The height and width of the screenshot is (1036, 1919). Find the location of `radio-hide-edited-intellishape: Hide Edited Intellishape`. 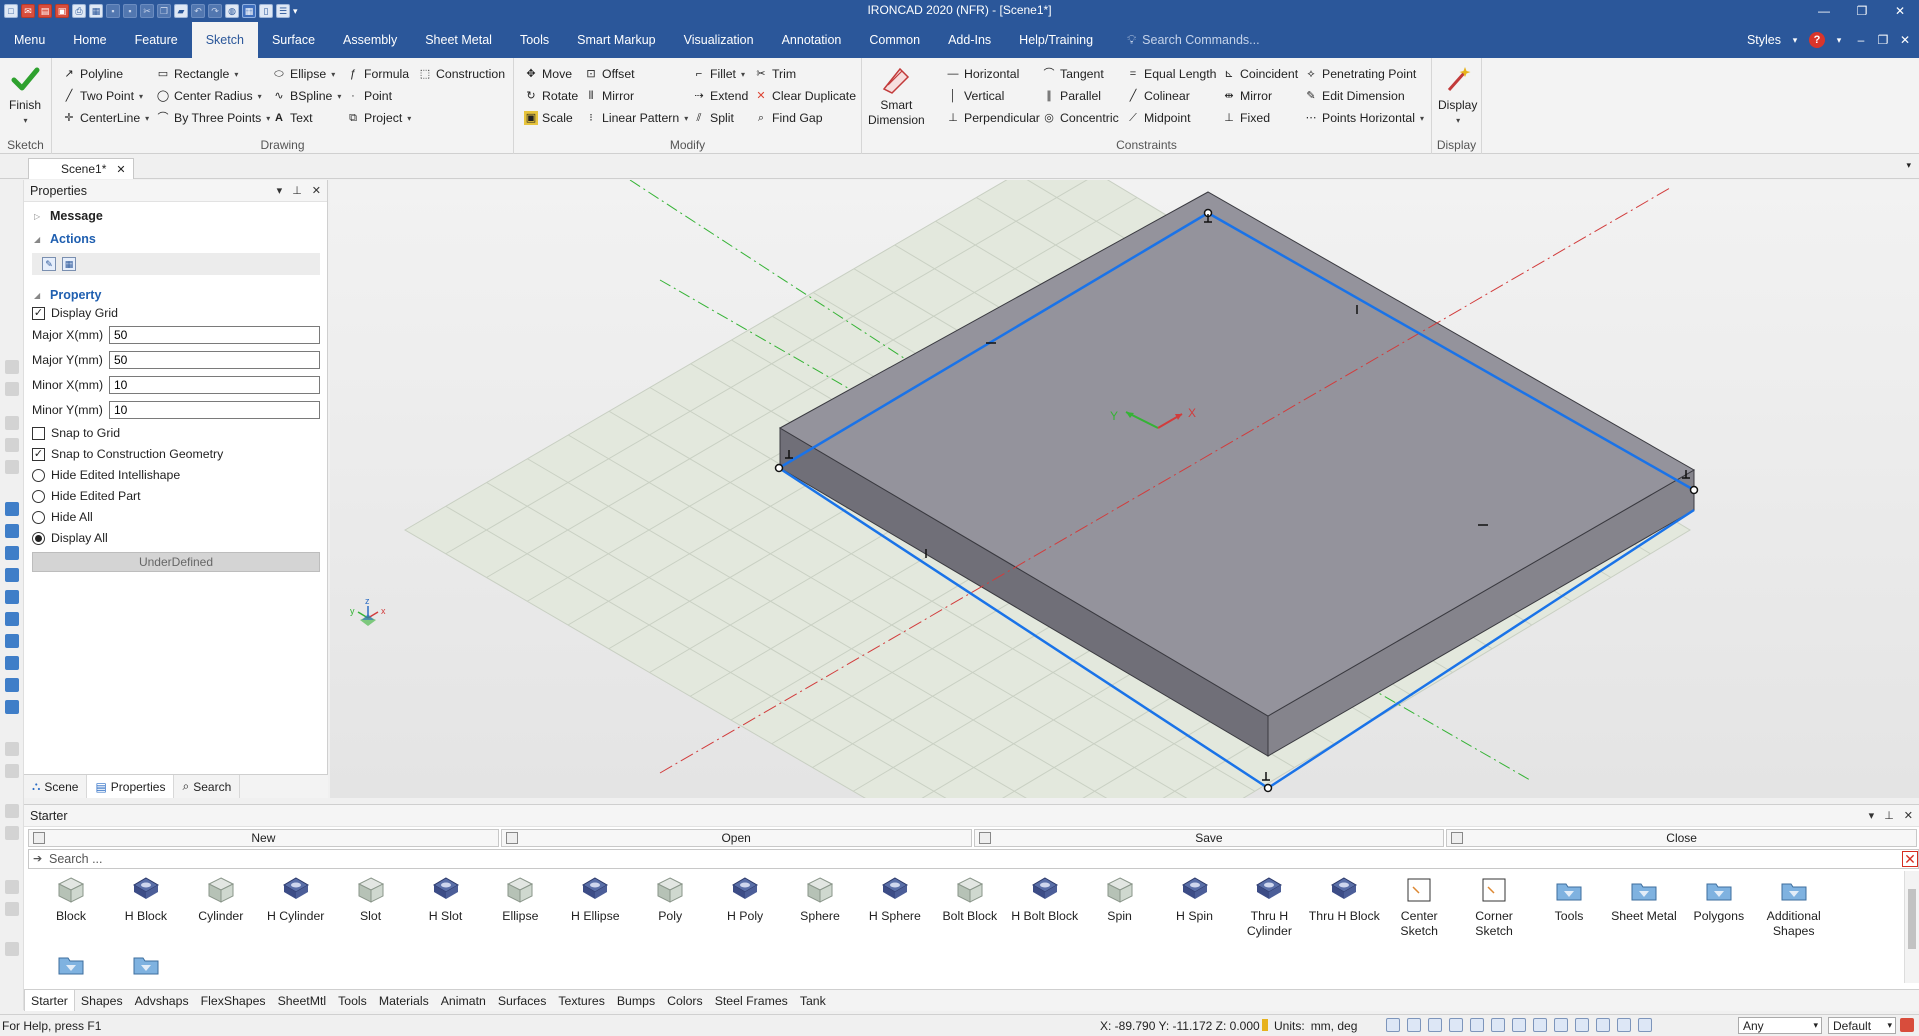

radio-hide-edited-intellishape: Hide Edited Intellishape is located at coordinates (106, 475).